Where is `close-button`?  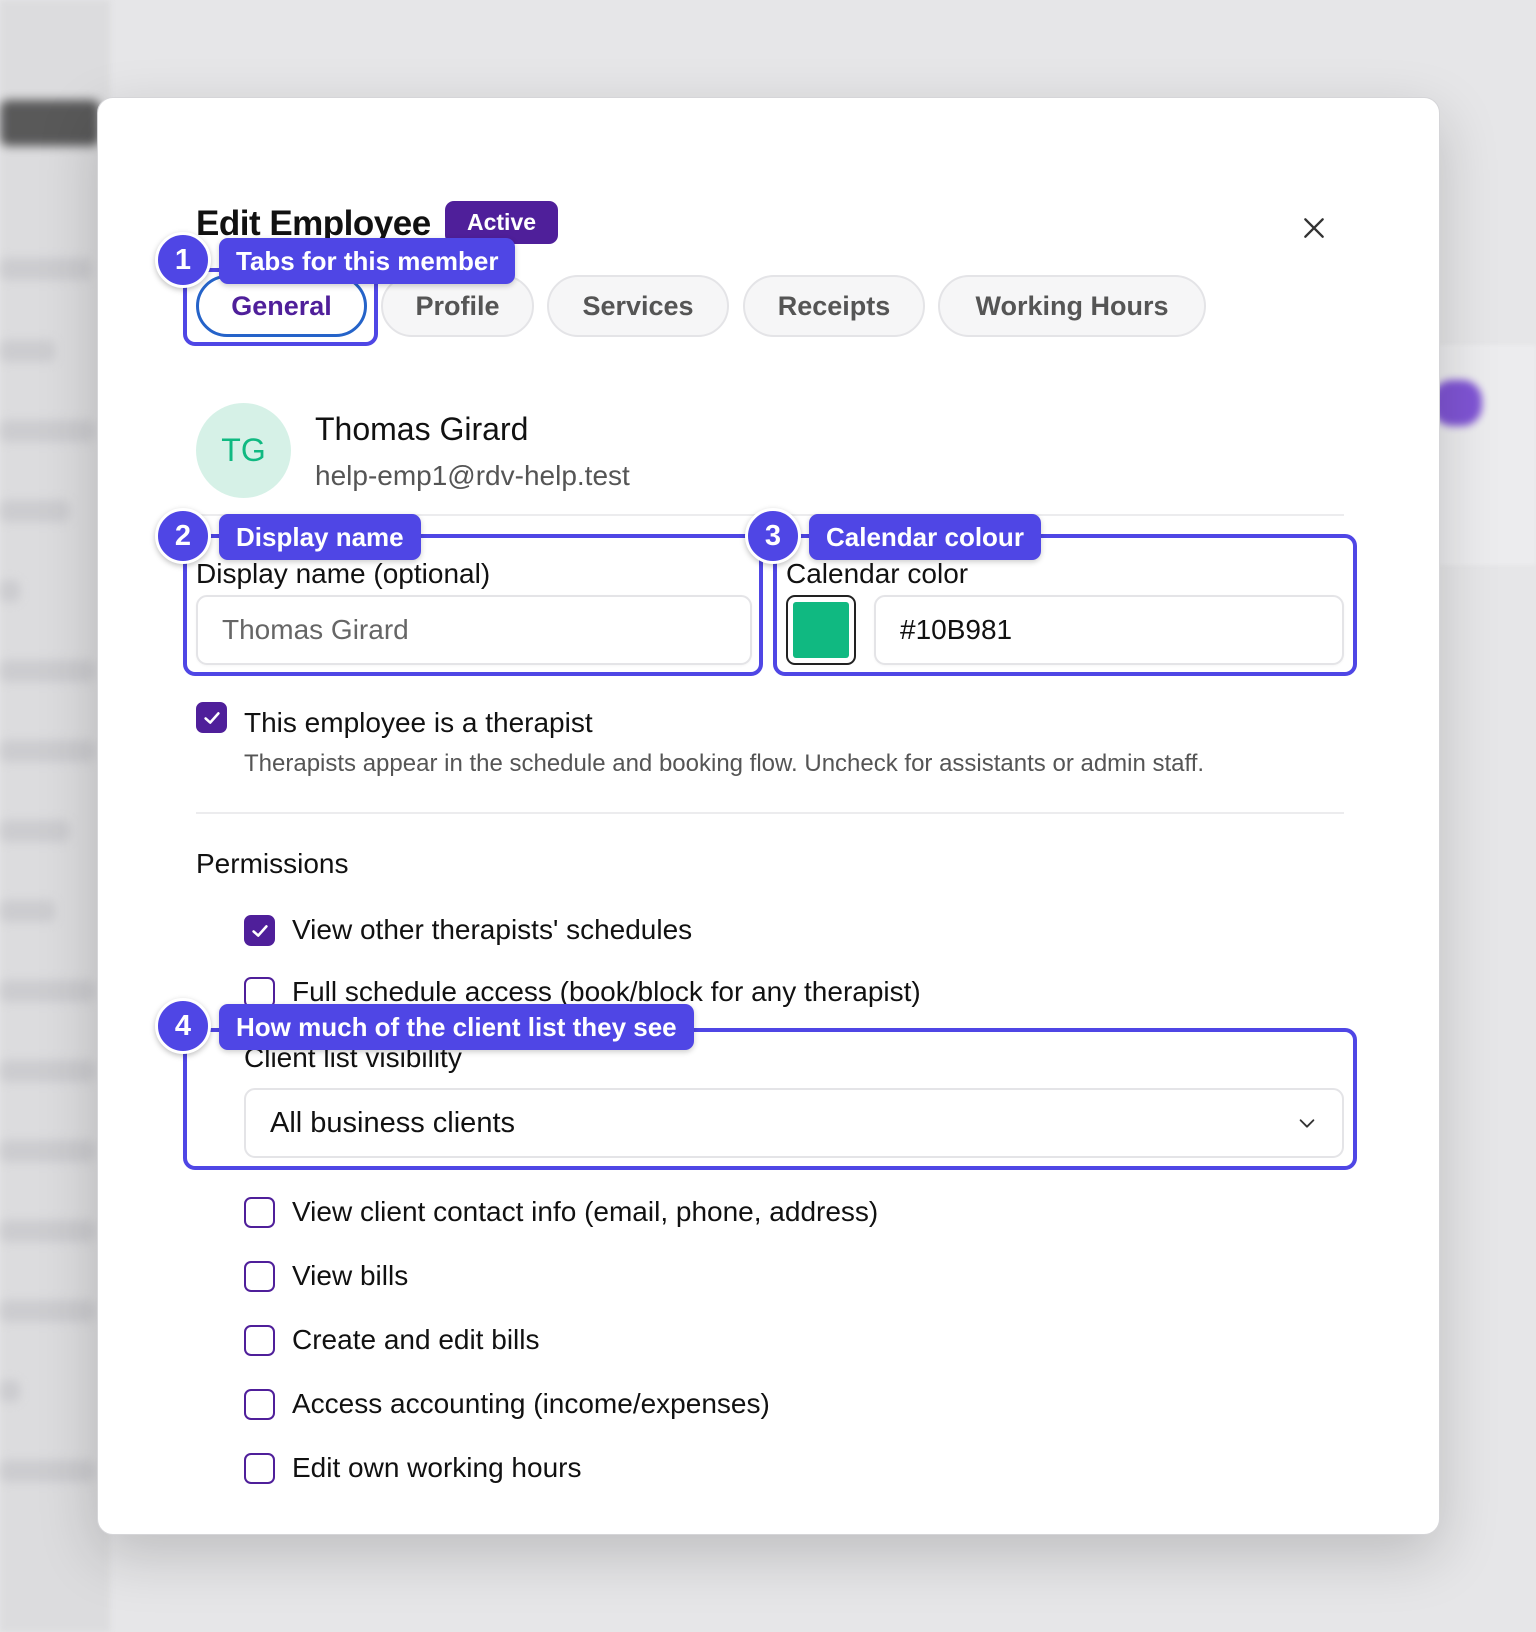 close-button is located at coordinates (1314, 226).